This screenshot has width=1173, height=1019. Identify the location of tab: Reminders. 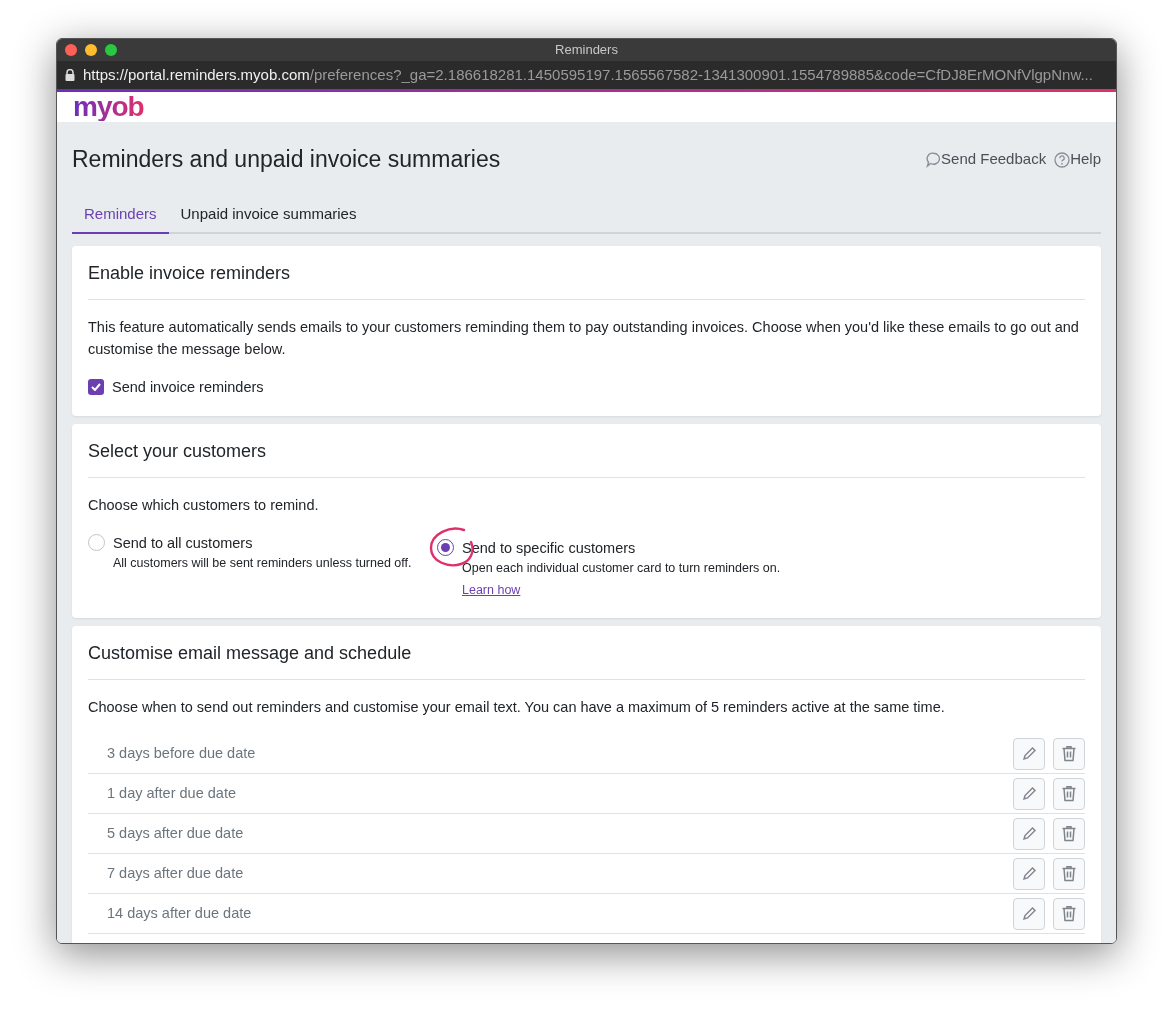
(120, 215).